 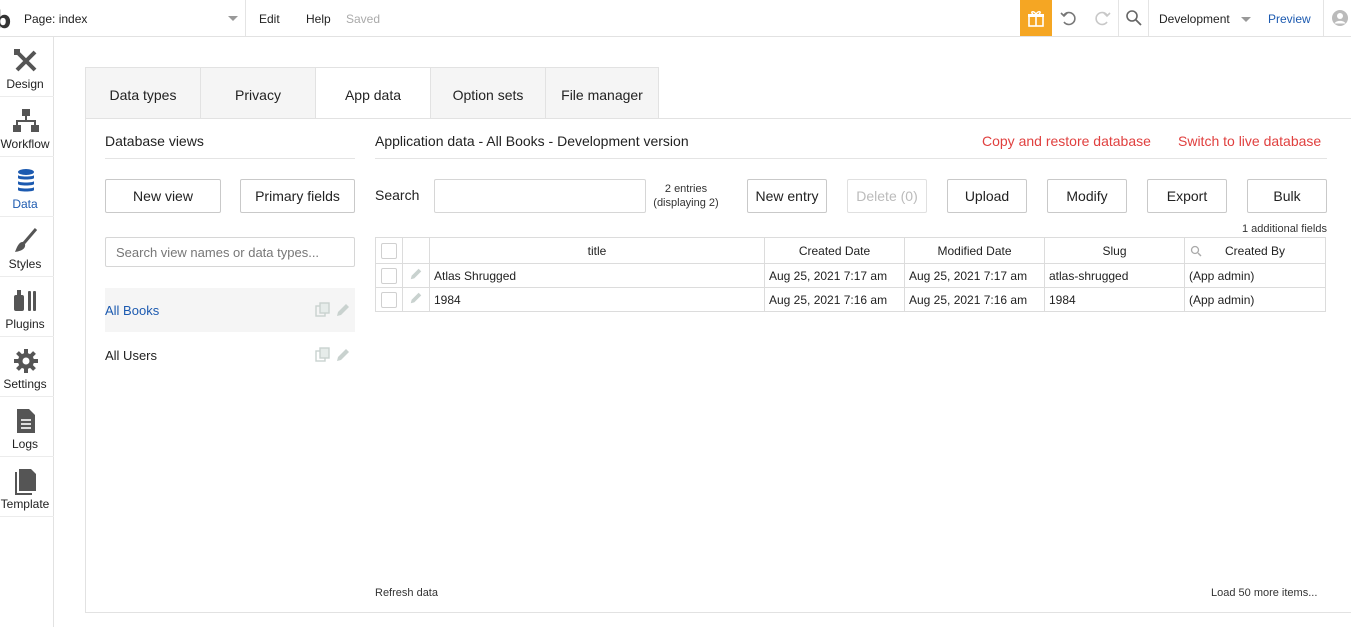 I want to click on cell-created-date: Aug 25, 2021 7:16 am, so click(x=834, y=299).